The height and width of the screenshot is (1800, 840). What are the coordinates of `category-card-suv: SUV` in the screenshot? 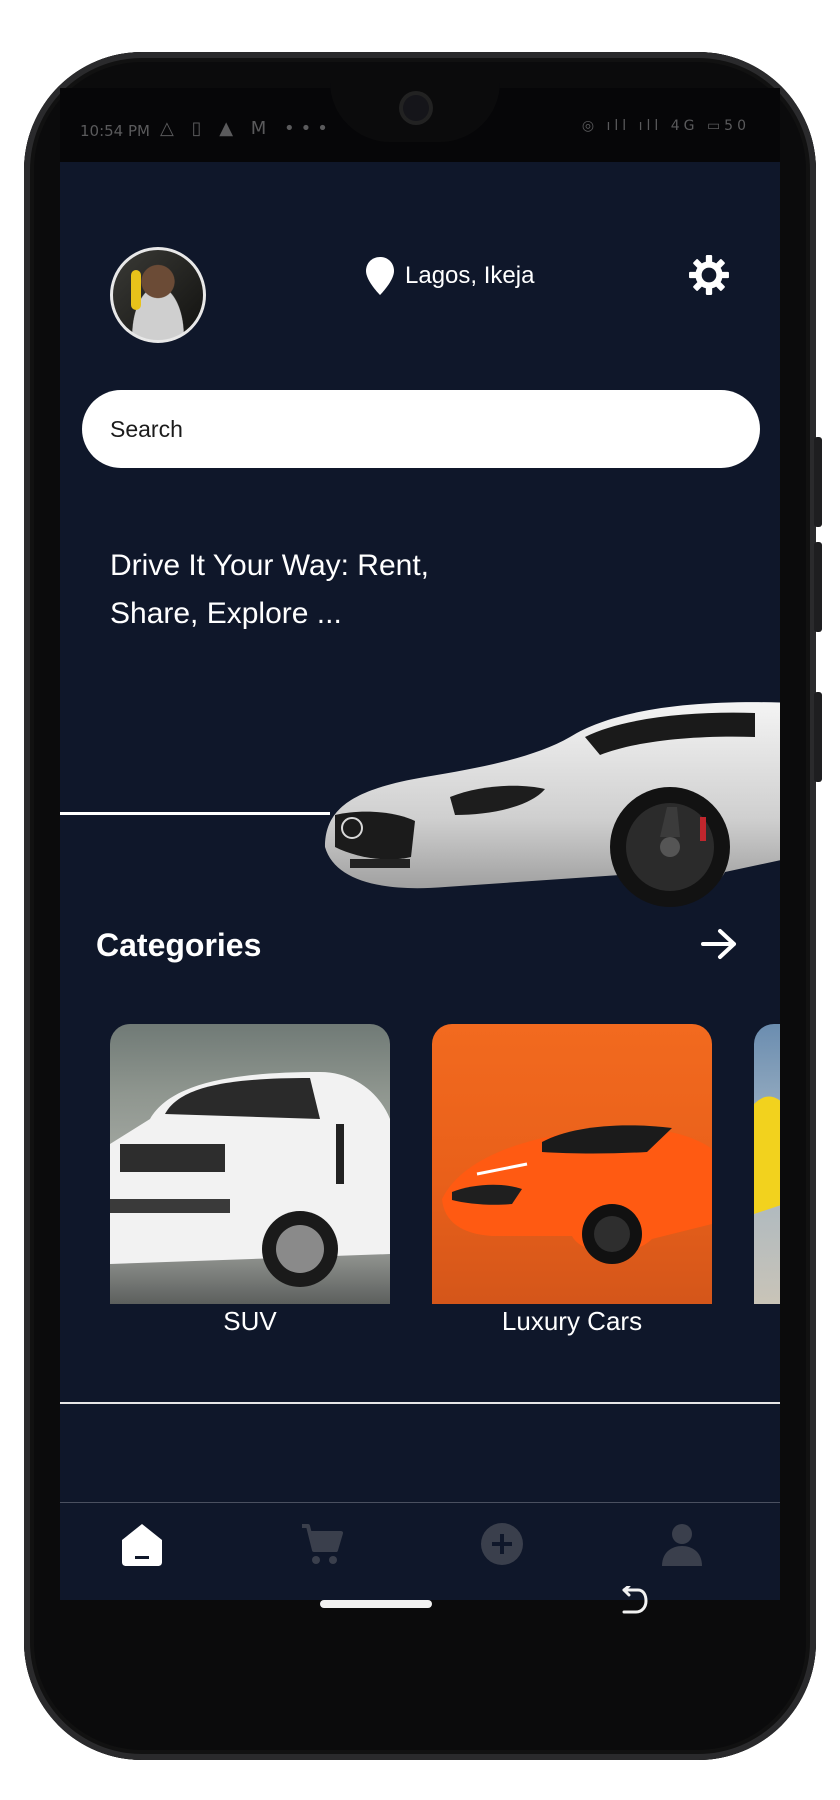 It's located at (250, 1180).